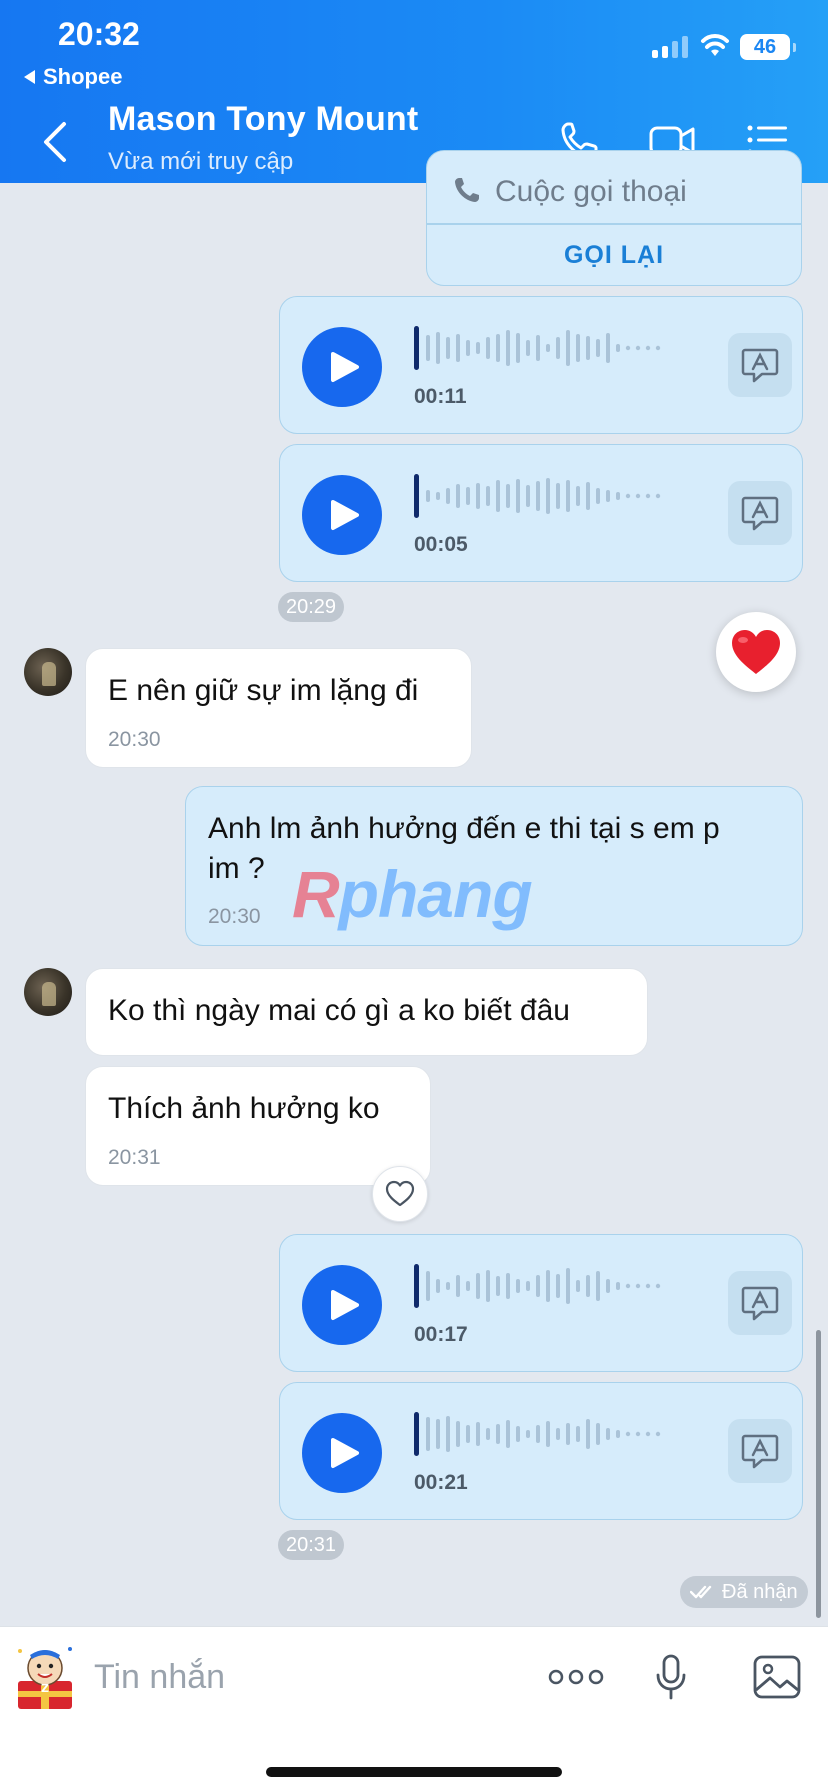 The width and height of the screenshot is (828, 1792). I want to click on voice-record-button, so click(671, 1677).